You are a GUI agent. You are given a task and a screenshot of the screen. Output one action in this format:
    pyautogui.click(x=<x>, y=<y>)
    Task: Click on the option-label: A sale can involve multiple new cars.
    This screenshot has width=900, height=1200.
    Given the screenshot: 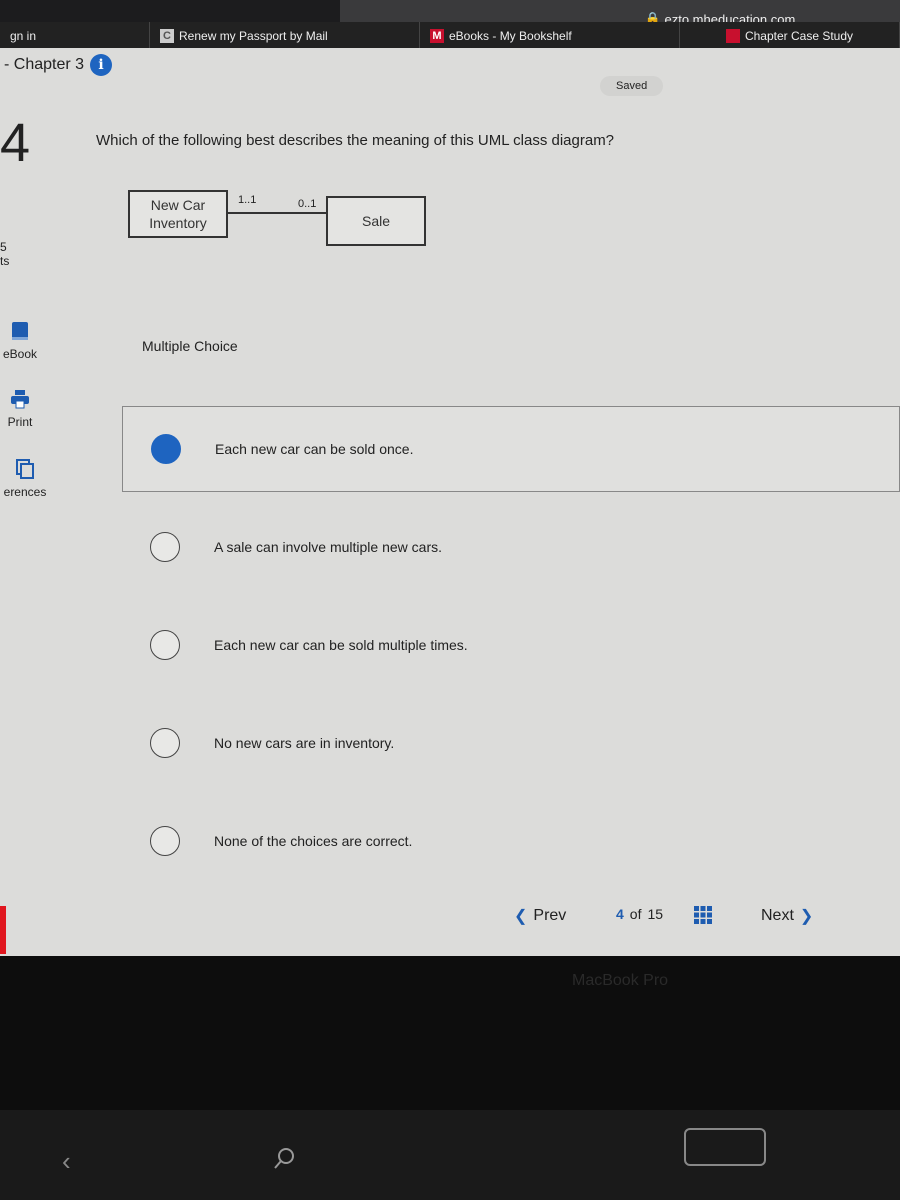 What is the action you would take?
    pyautogui.click(x=328, y=547)
    